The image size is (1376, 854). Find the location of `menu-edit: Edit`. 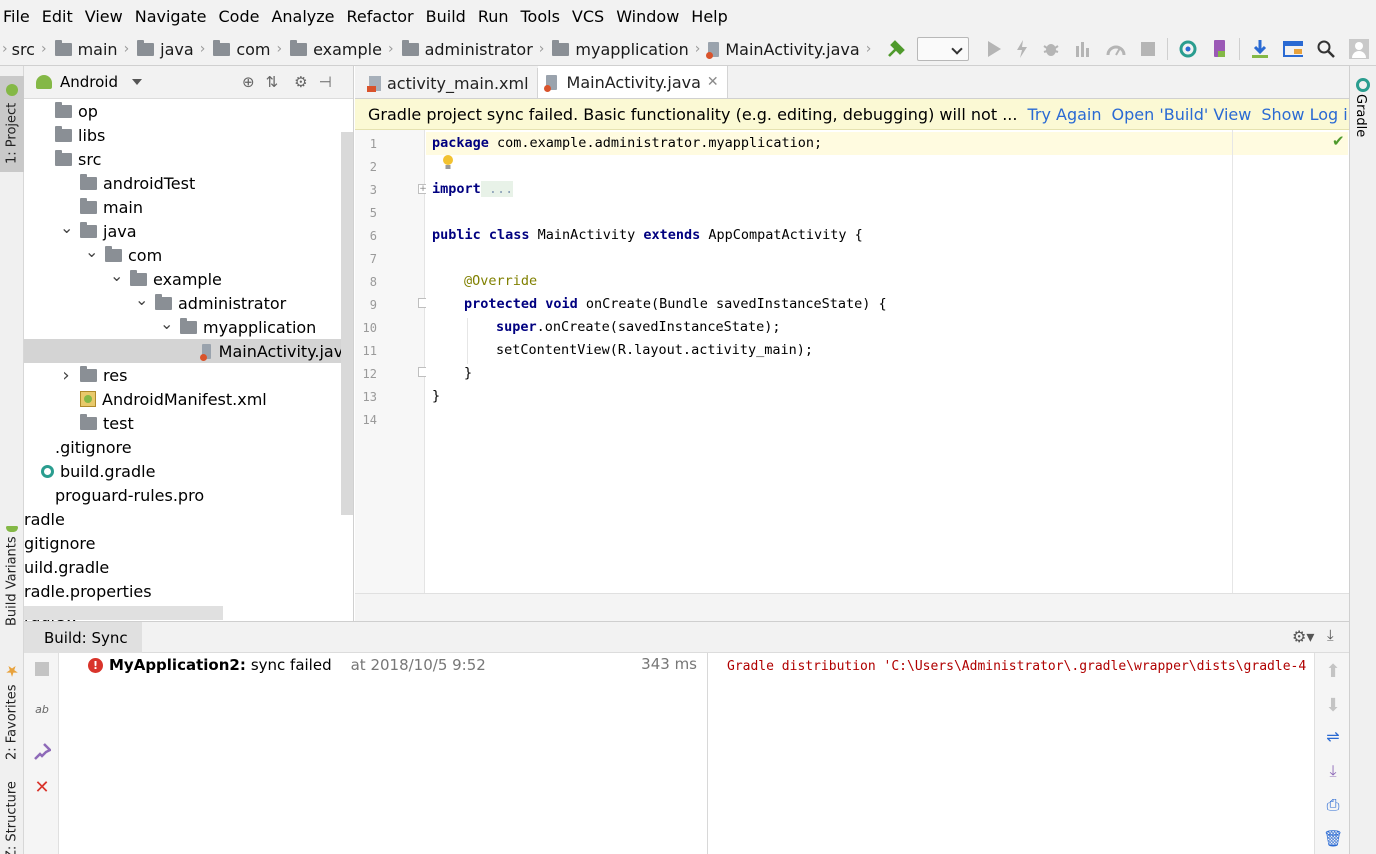

menu-edit: Edit is located at coordinates (60, 16).